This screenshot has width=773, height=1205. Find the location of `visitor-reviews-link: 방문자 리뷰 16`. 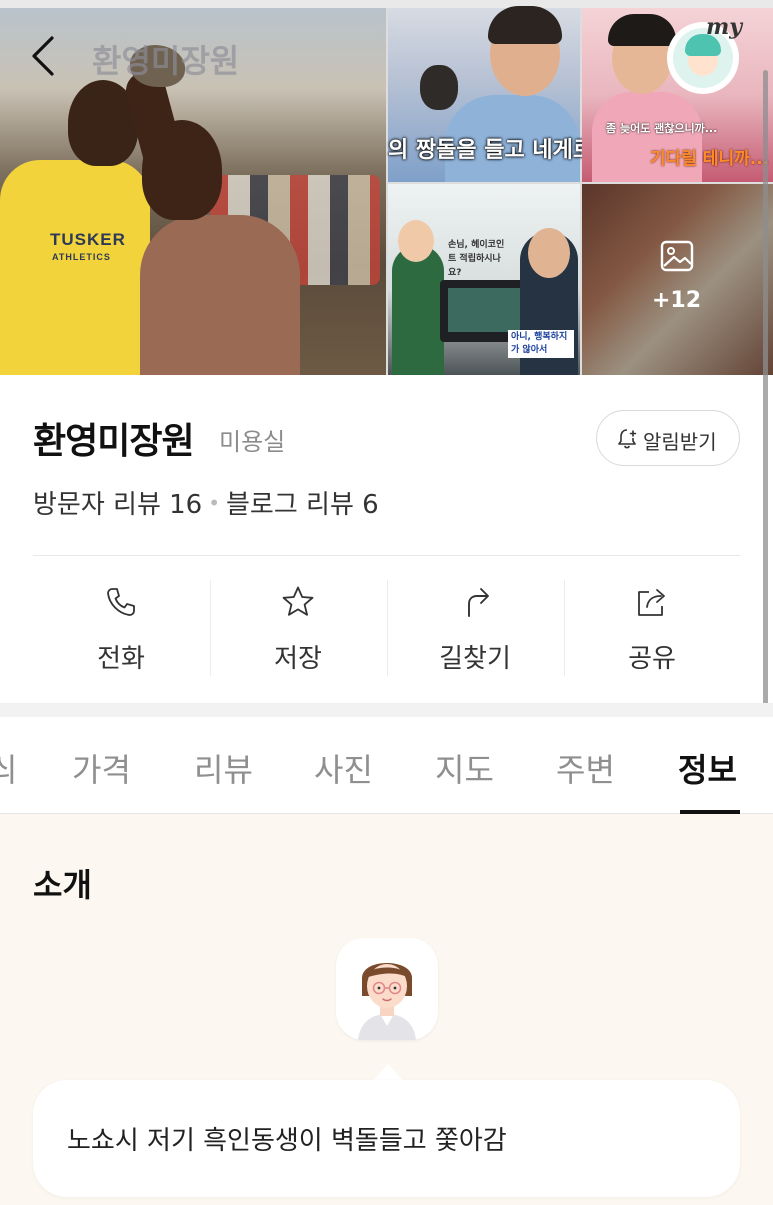

visitor-reviews-link: 방문자 리뷰 16 is located at coordinates (117, 505).